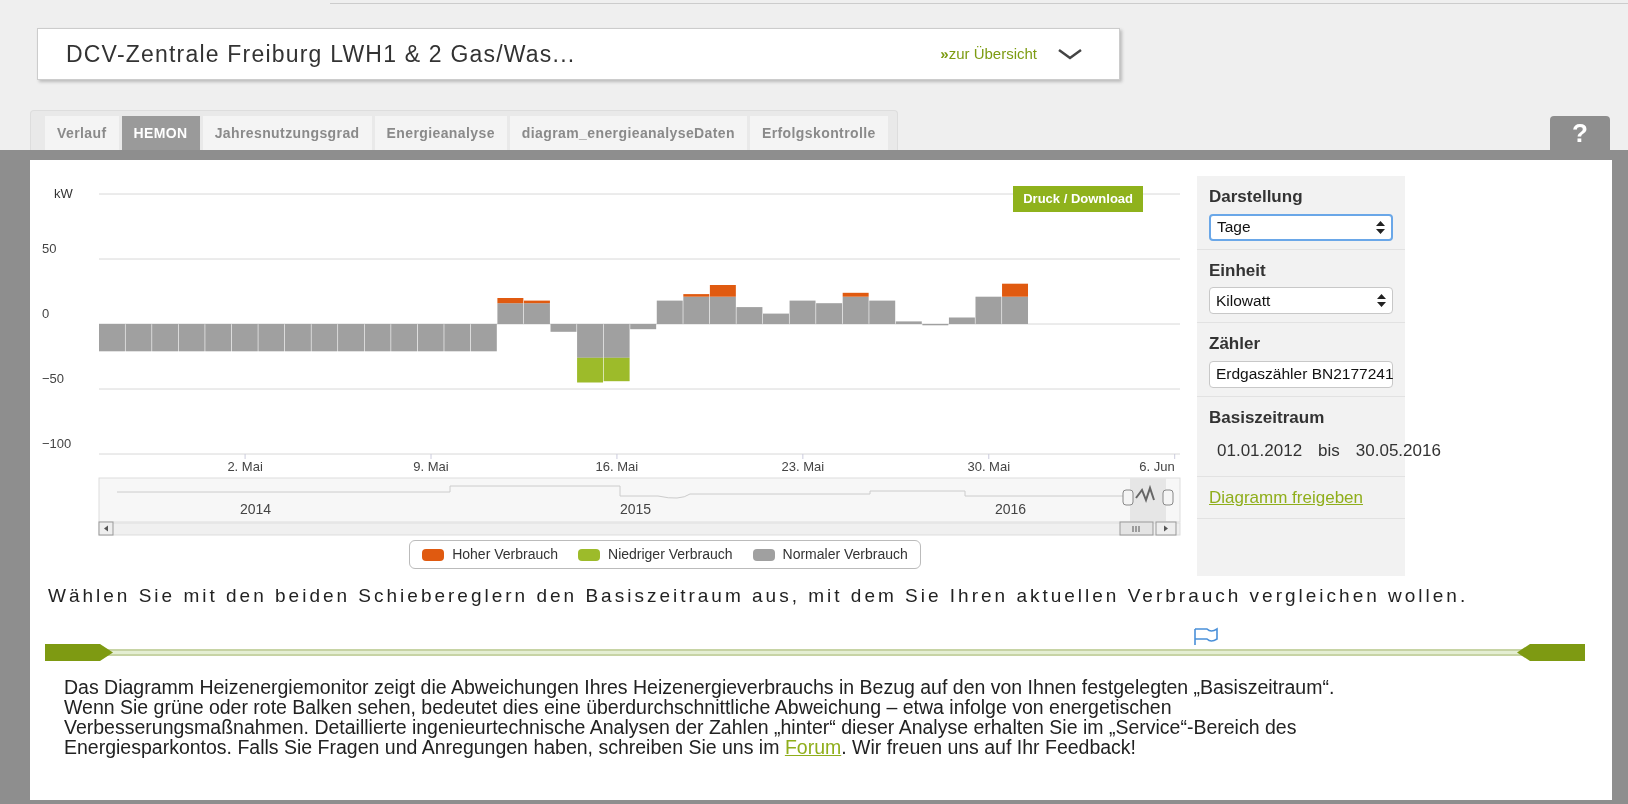 This screenshot has height=804, width=1628. Describe the element at coordinates (699, 716) in the screenshot. I see `description-paragraph: Das Diagramm Heizenergiemonitor zeigt die Abweichungen Ihres Heizenergieverbrauchs in Bezug auf den von Ihnen festgelegten „Basiszeitraum“. Wenn Sie grüne oder rote Balken sehen, bedeutet dies eine überdurchschnittliche Abweichung – etwa infolge von energetischen Verbesserungsmaßnahmen. Detaillierte ingenieurtechnische Analysen der Zahlen „hinter“ dieser Analyse erhalten Sie im „Service“-Bereich des Energiesparkontos. Falls Sie Fragen und Anregungen haben, schreiben Sie uns im Forum. Wir freuen uns auf Ihr Feedback!` at that location.